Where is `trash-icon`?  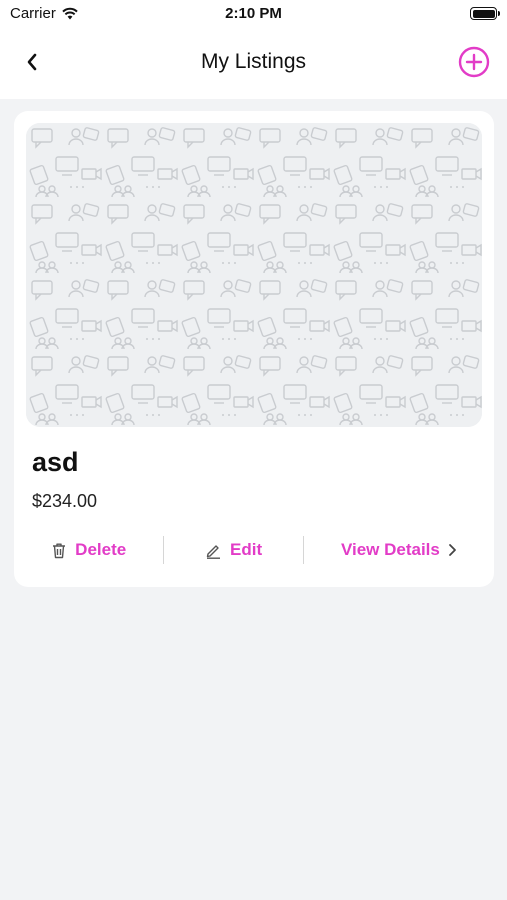 trash-icon is located at coordinates (59, 550).